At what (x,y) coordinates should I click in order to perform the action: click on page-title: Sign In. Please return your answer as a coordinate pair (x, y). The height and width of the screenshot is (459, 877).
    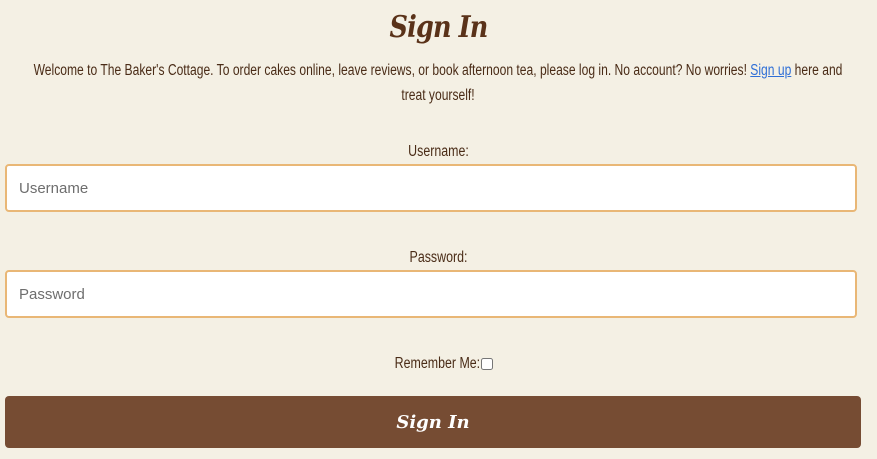
    Looking at the image, I should click on (439, 27).